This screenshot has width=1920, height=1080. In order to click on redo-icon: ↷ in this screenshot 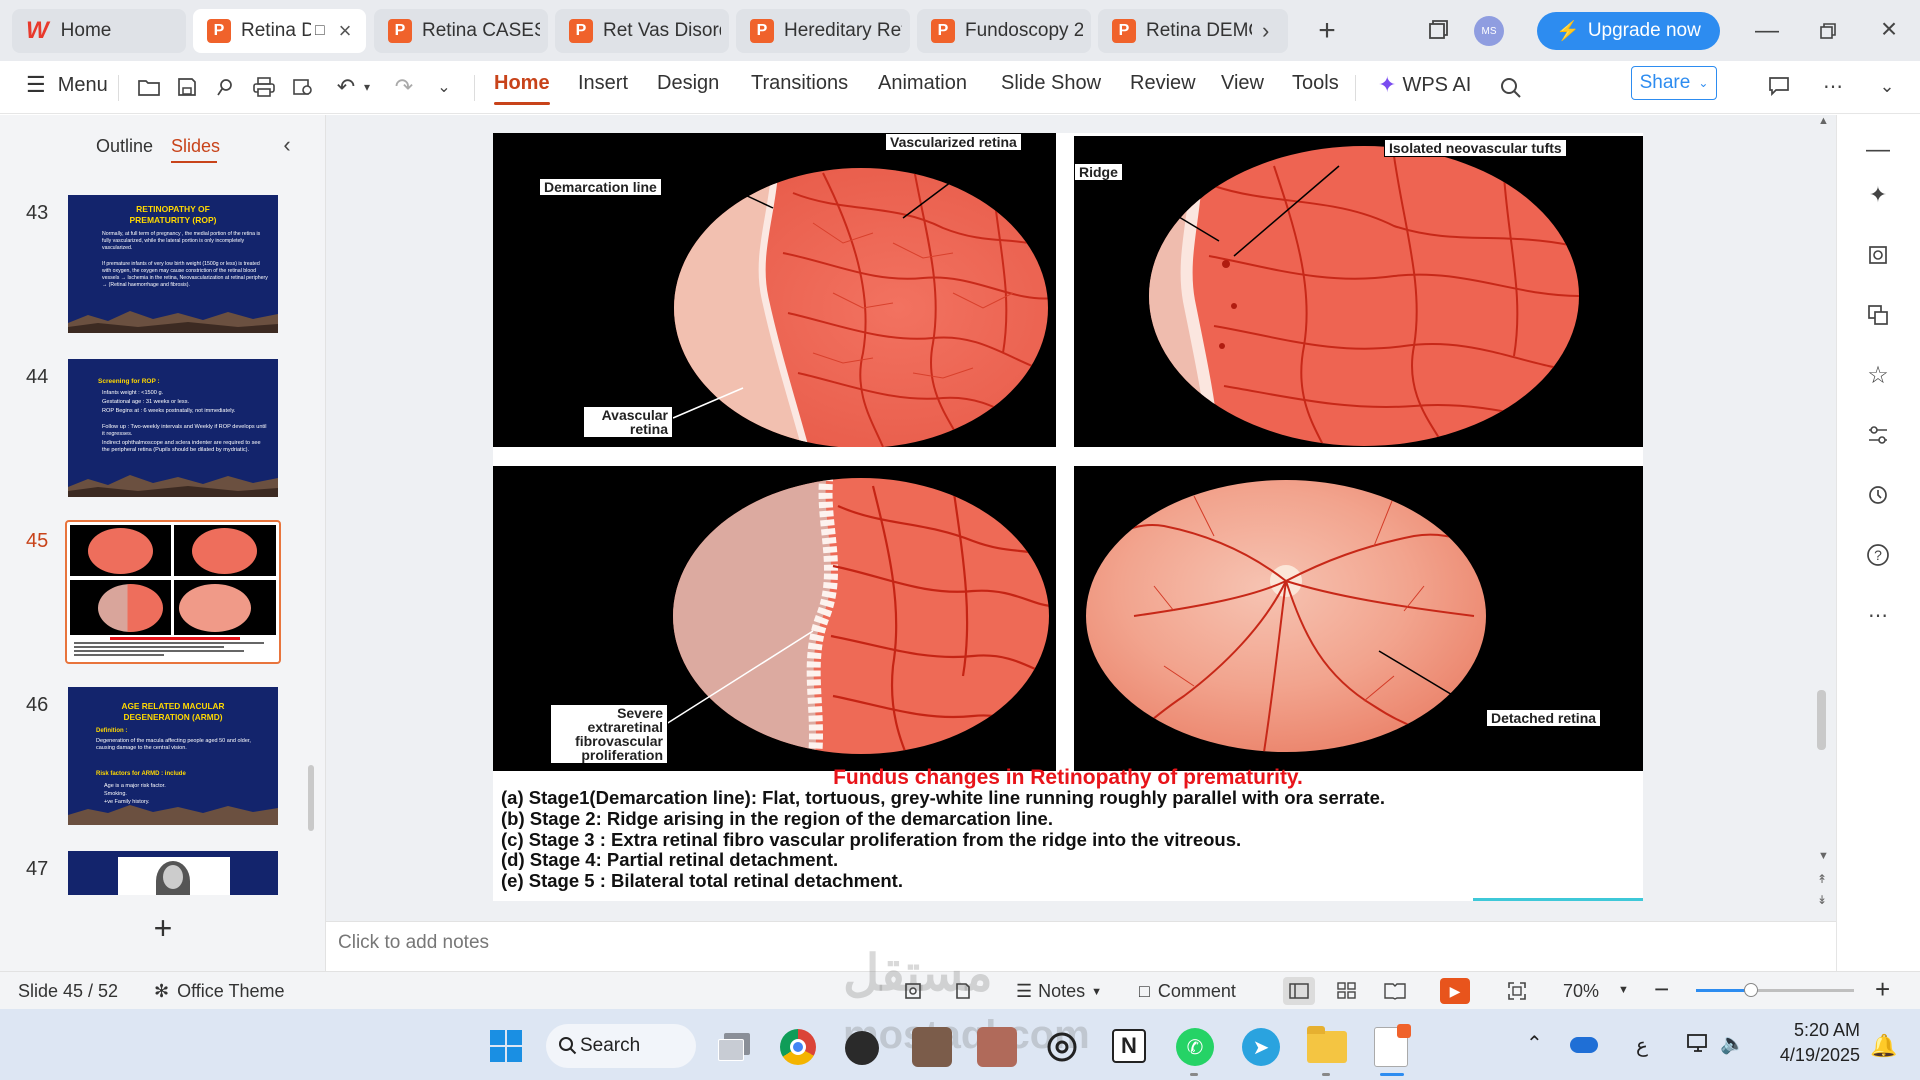, I will do `click(404, 87)`.